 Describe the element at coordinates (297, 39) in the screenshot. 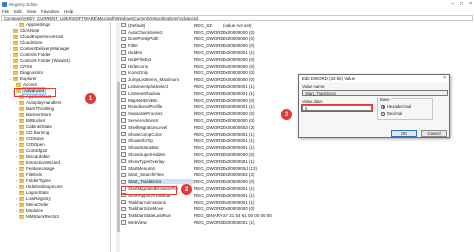

I see `value-row: DontPrettyPath REG_DWORD 0x00000000 (0)` at that location.